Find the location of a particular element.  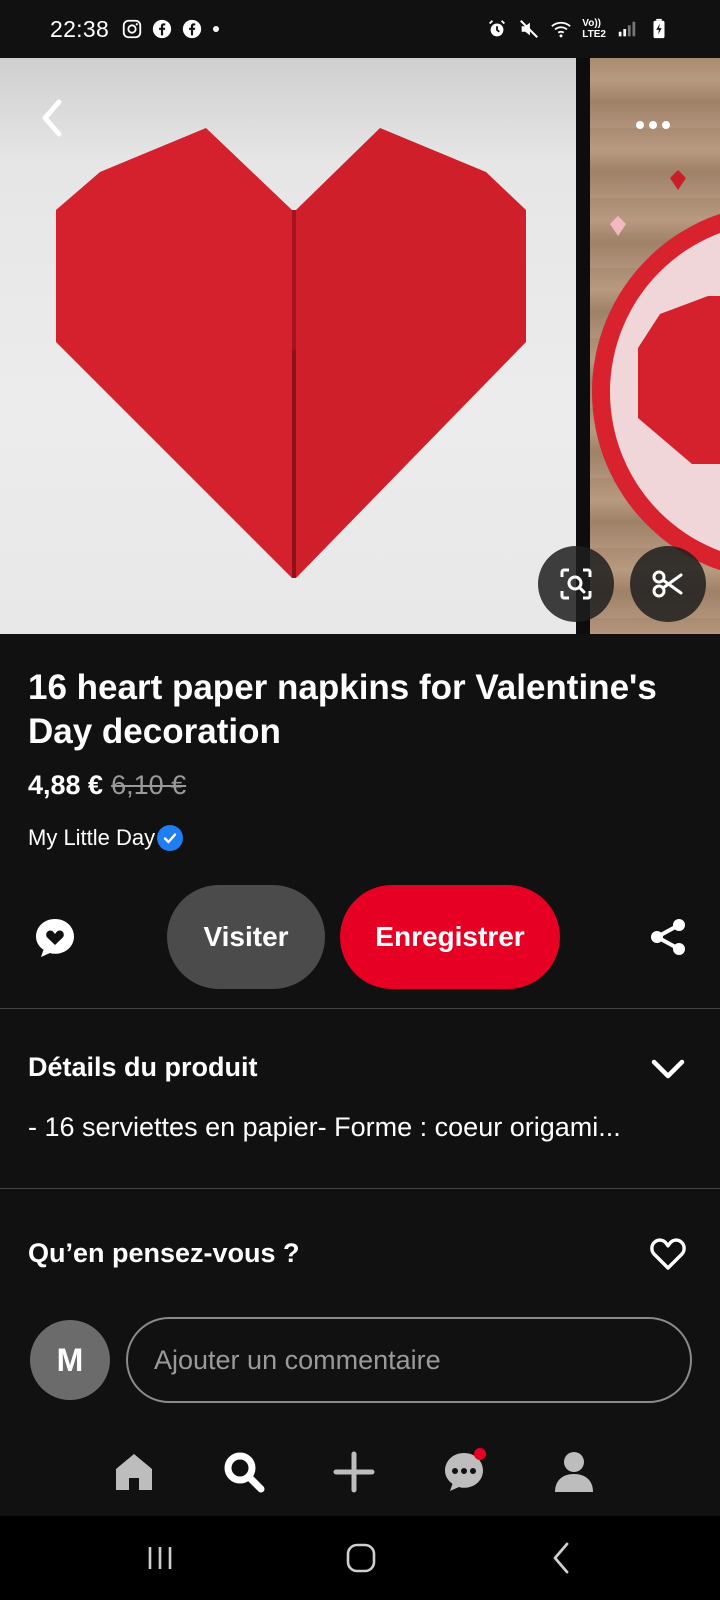

details-title: Détails du produit is located at coordinates (143, 1067).